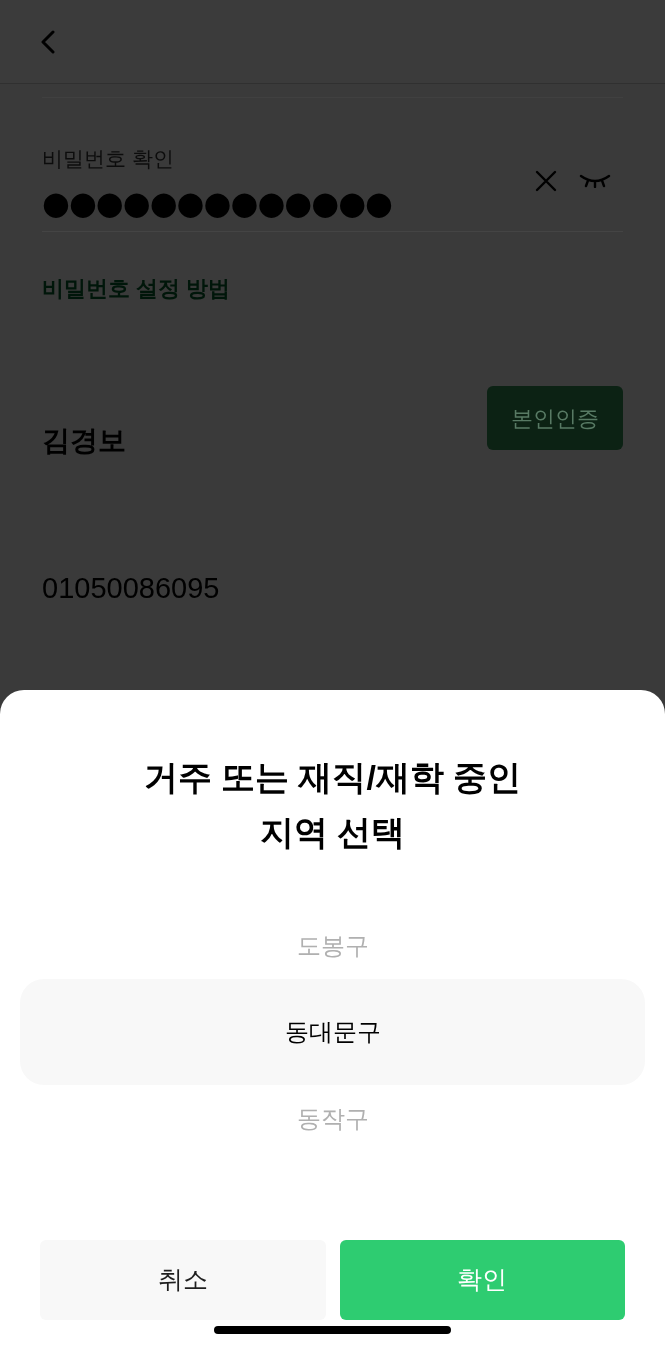 This screenshot has width=665, height=1349. I want to click on closed-eye-icon, so click(595, 181).